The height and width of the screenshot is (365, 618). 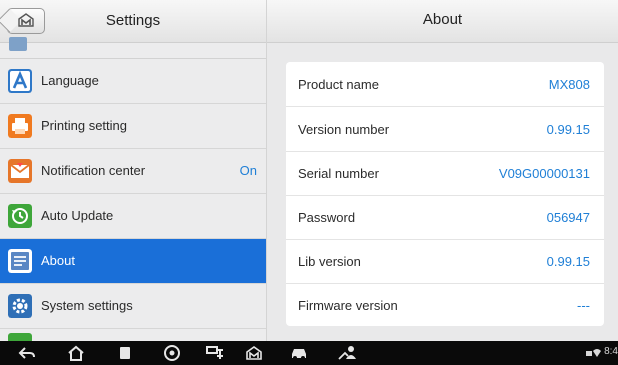 I want to click on remote-desk-icon, so click(x=348, y=353).